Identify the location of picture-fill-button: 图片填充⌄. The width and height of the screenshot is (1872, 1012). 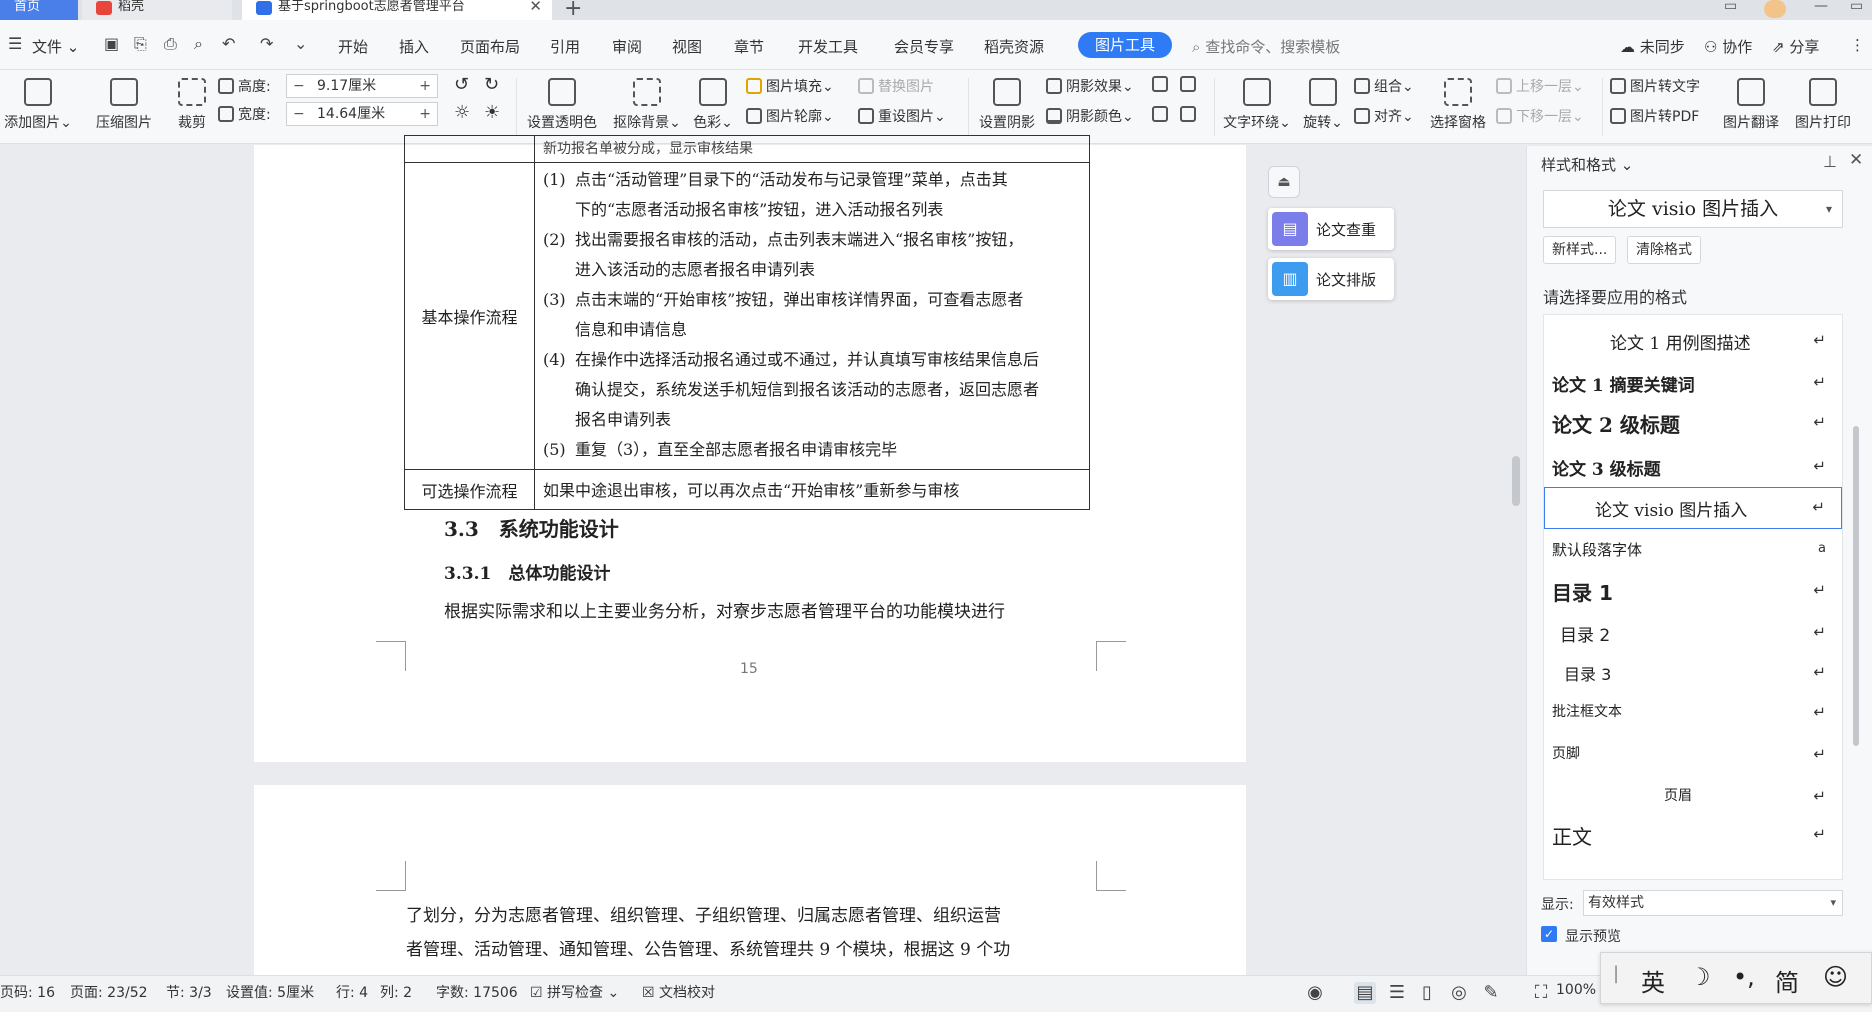
(790, 86).